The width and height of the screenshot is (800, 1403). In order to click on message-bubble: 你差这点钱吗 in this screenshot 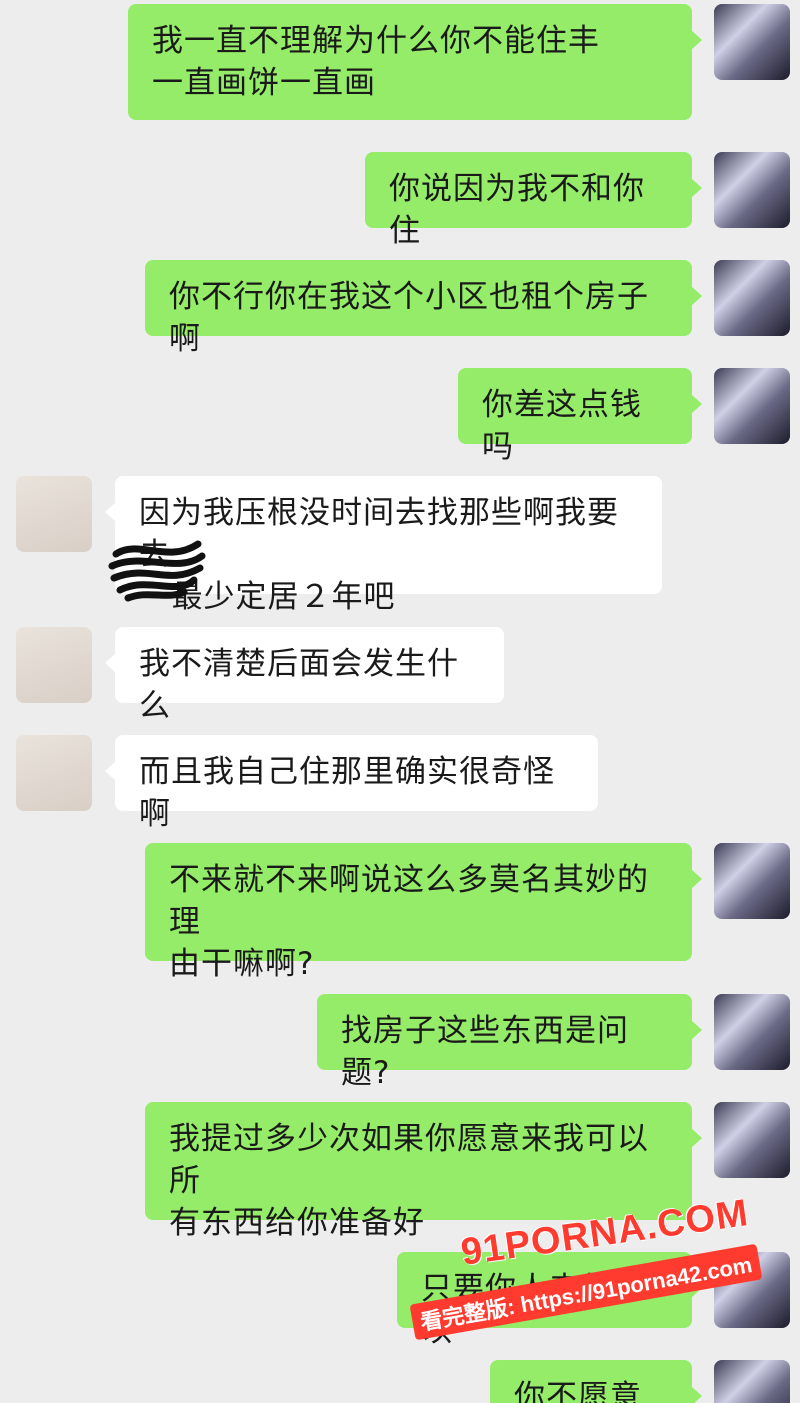, I will do `click(580, 416)`.